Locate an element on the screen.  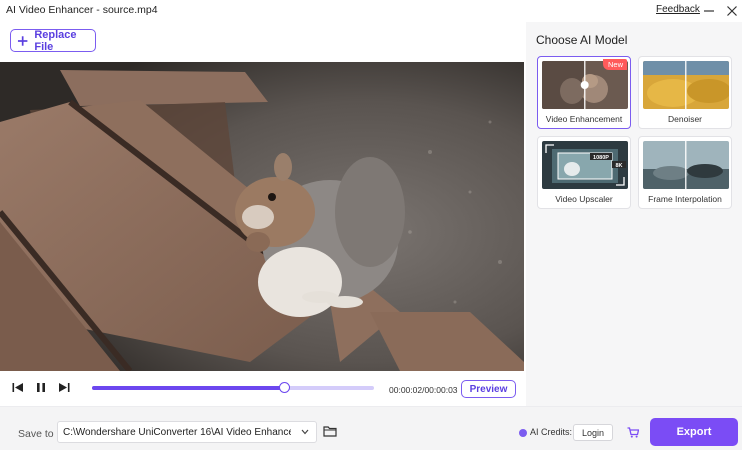
upscaler-tag-8k: 8K is located at coordinates (618, 166).